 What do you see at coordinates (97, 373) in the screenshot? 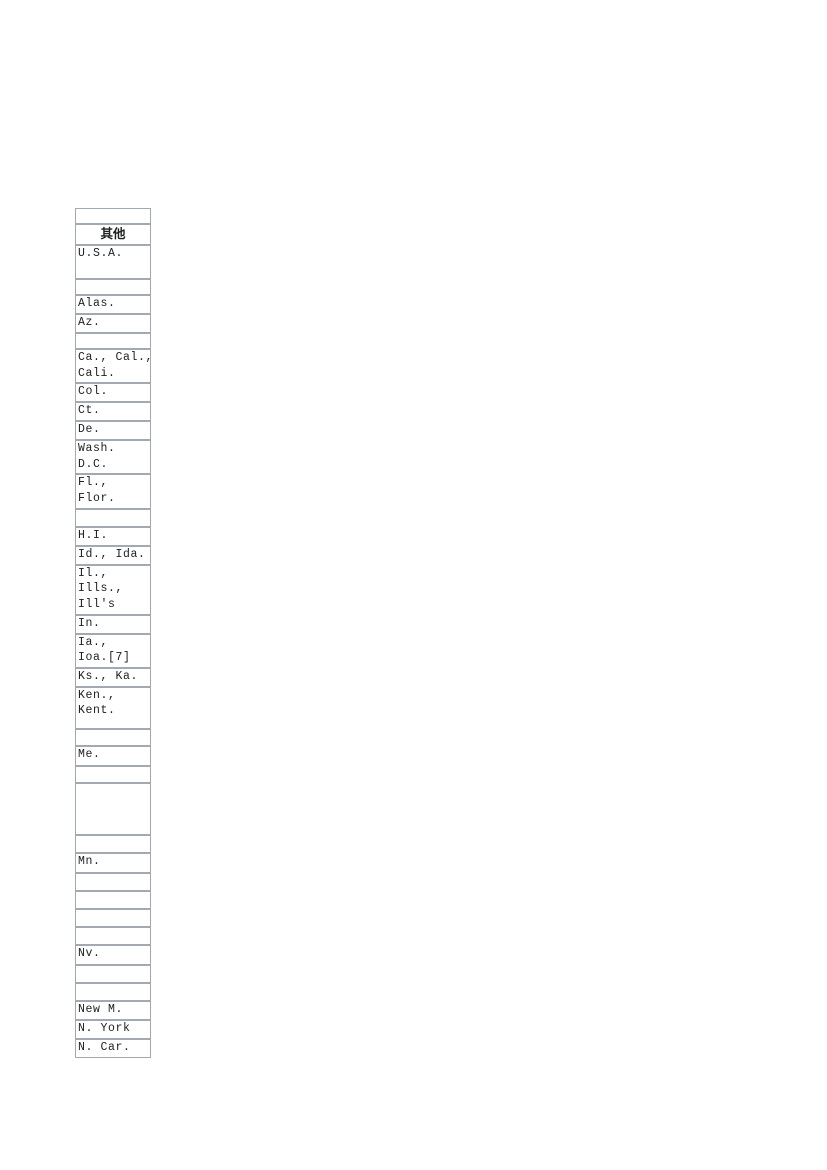
I see `cell-text-line: Cali.` at bounding box center [97, 373].